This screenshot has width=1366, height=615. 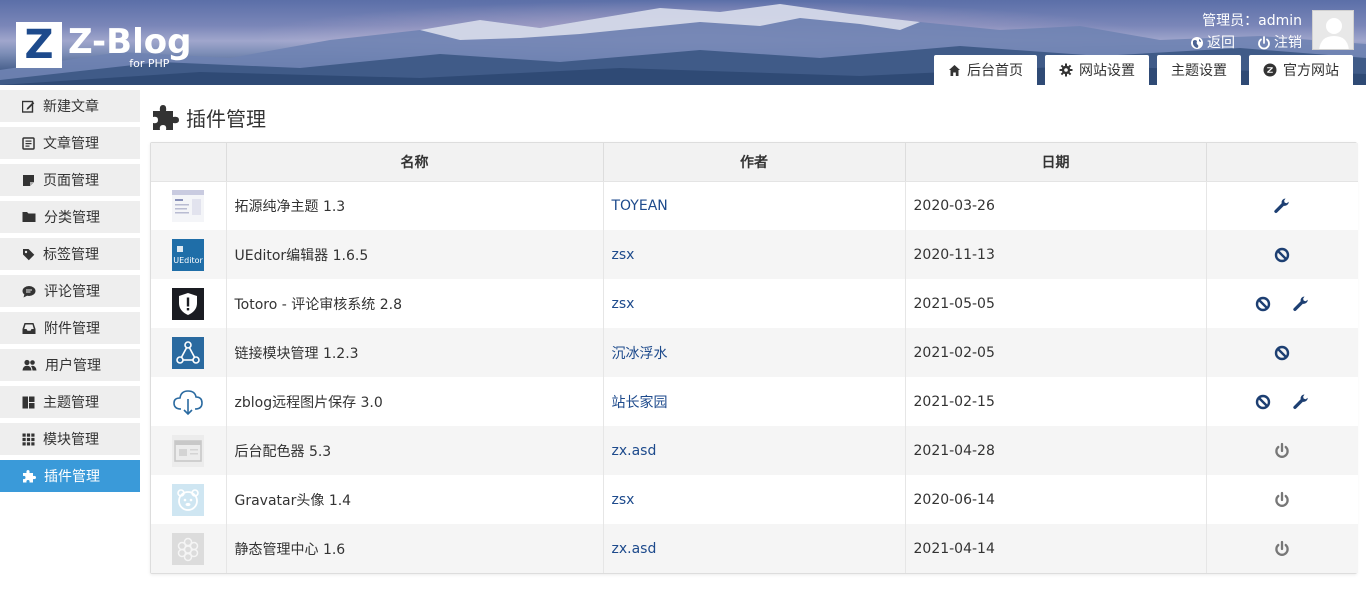 I want to click on tag-icon, so click(x=29, y=254).